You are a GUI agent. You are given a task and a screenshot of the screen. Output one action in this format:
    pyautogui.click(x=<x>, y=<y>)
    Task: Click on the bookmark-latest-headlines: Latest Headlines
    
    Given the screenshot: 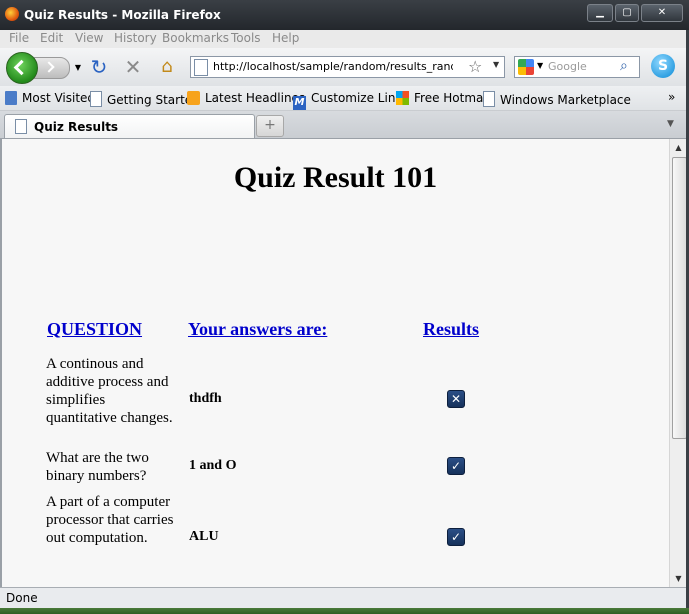 What is the action you would take?
    pyautogui.click(x=246, y=99)
    